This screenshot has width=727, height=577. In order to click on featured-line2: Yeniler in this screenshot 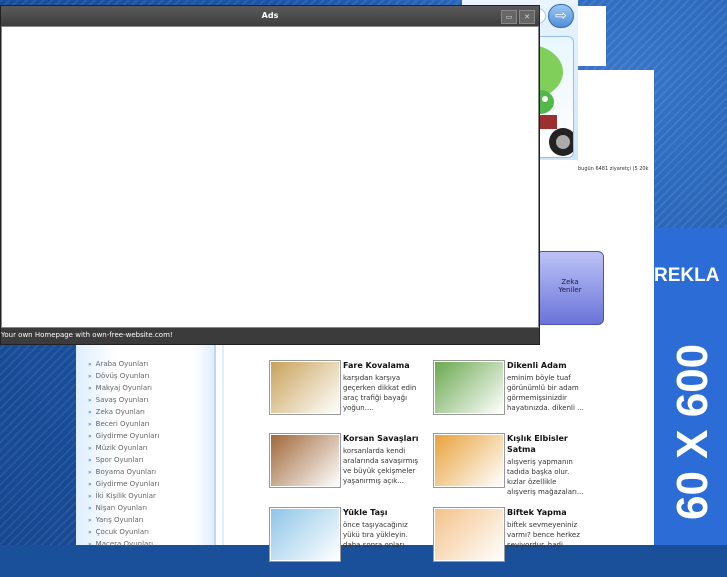, I will do `click(570, 290)`.